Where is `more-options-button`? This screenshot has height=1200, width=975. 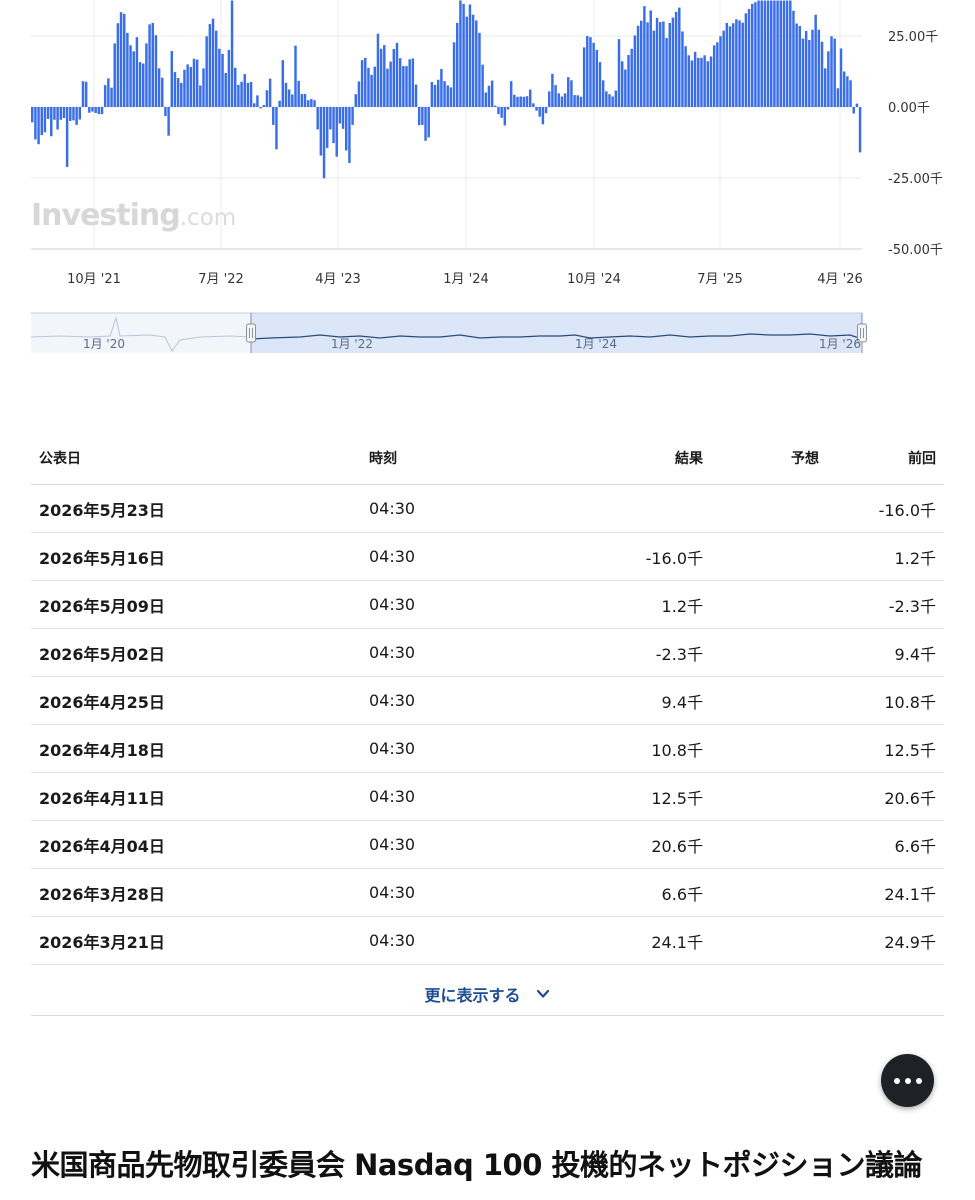 more-options-button is located at coordinates (907, 1080).